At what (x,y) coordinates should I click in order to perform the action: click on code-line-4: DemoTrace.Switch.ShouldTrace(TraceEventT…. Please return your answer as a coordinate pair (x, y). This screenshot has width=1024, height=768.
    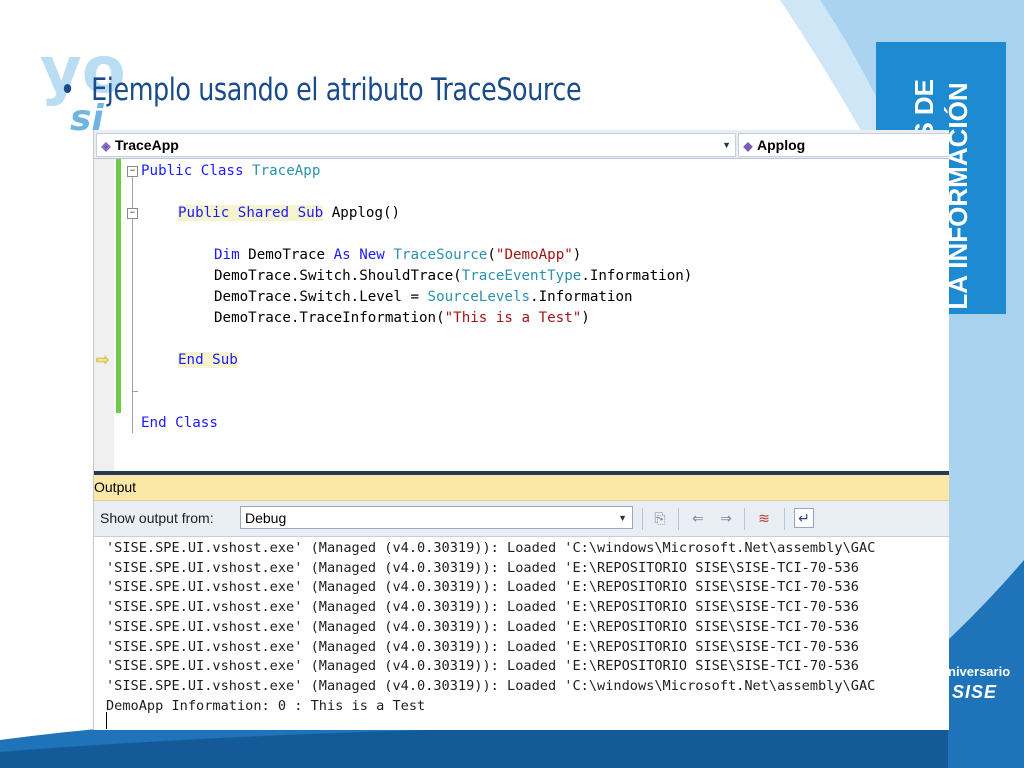
    Looking at the image, I should click on (453, 276).